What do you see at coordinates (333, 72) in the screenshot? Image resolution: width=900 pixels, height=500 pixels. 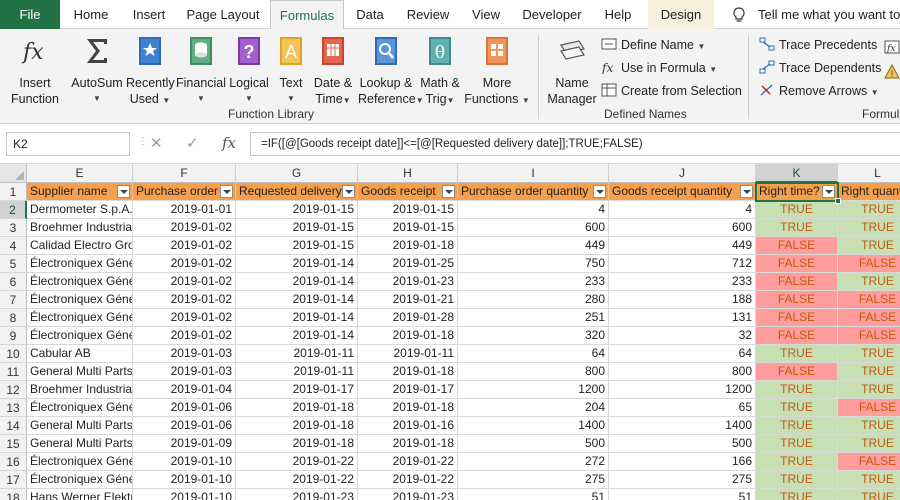 I see `date-time-button: Date & Time▼` at bounding box center [333, 72].